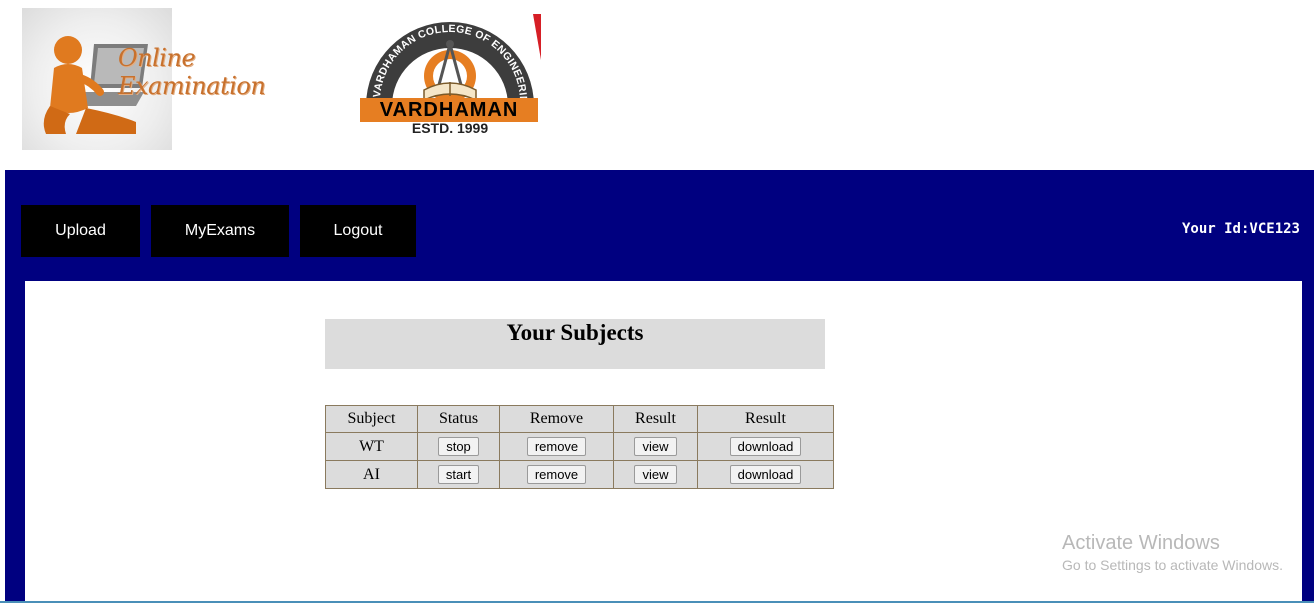 The height and width of the screenshot is (603, 1314). What do you see at coordinates (556, 419) in the screenshot?
I see `column-header-remove: Remove` at bounding box center [556, 419].